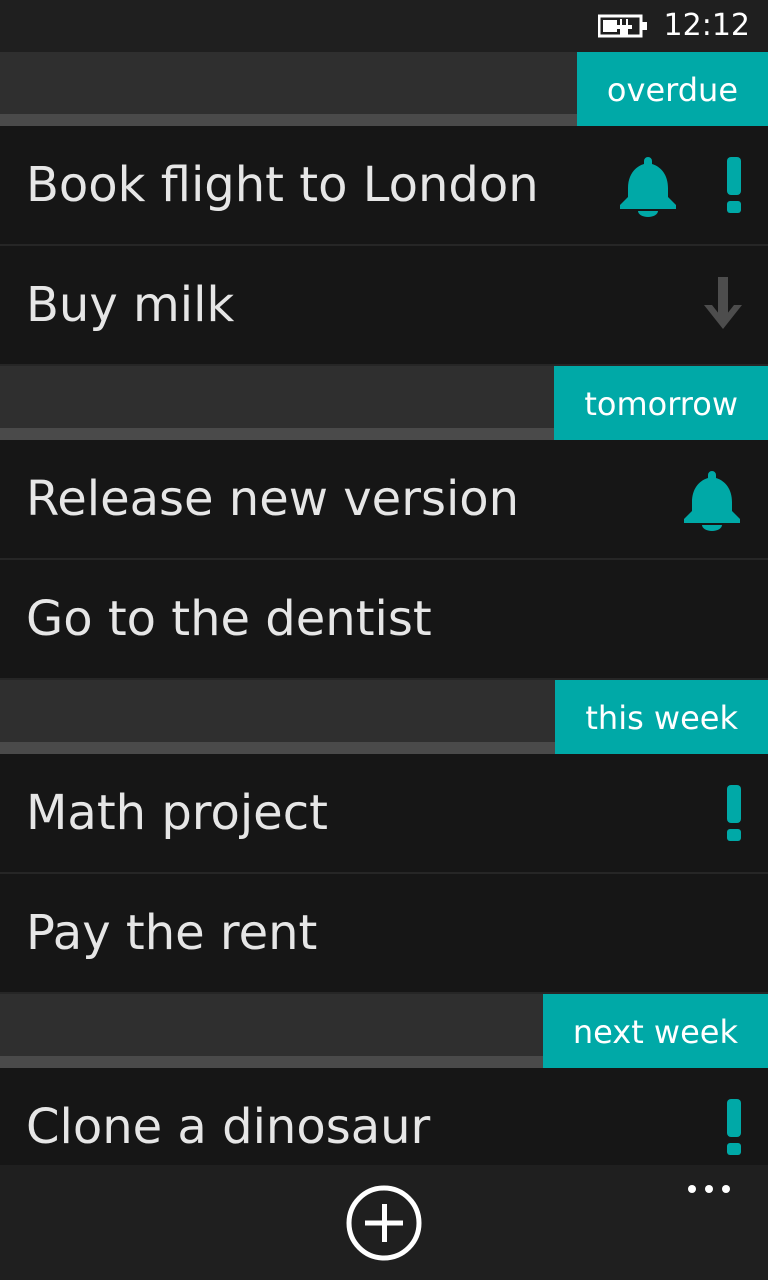  What do you see at coordinates (384, 89) in the screenshot?
I see `group-header: overdue` at bounding box center [384, 89].